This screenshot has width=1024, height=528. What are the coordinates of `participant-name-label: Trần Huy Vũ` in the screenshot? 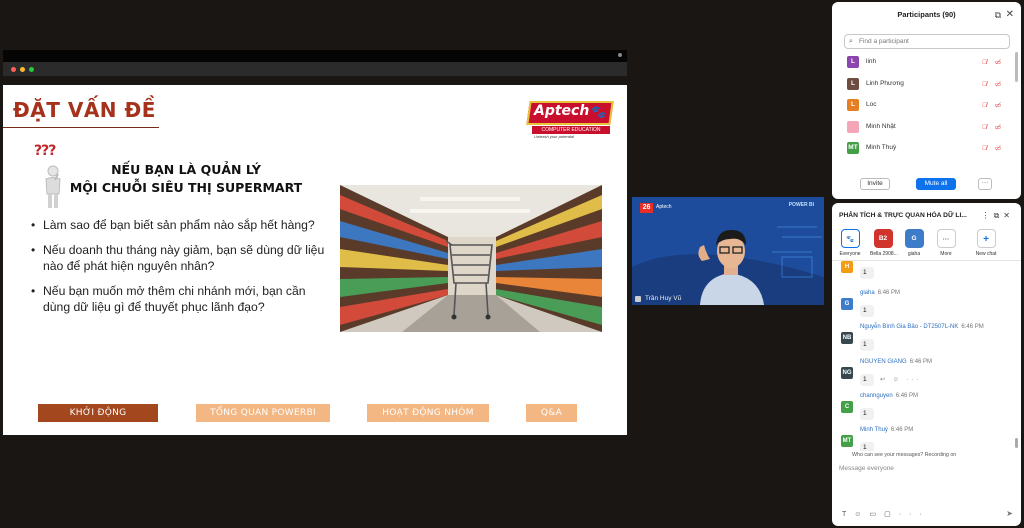 It's located at (658, 298).